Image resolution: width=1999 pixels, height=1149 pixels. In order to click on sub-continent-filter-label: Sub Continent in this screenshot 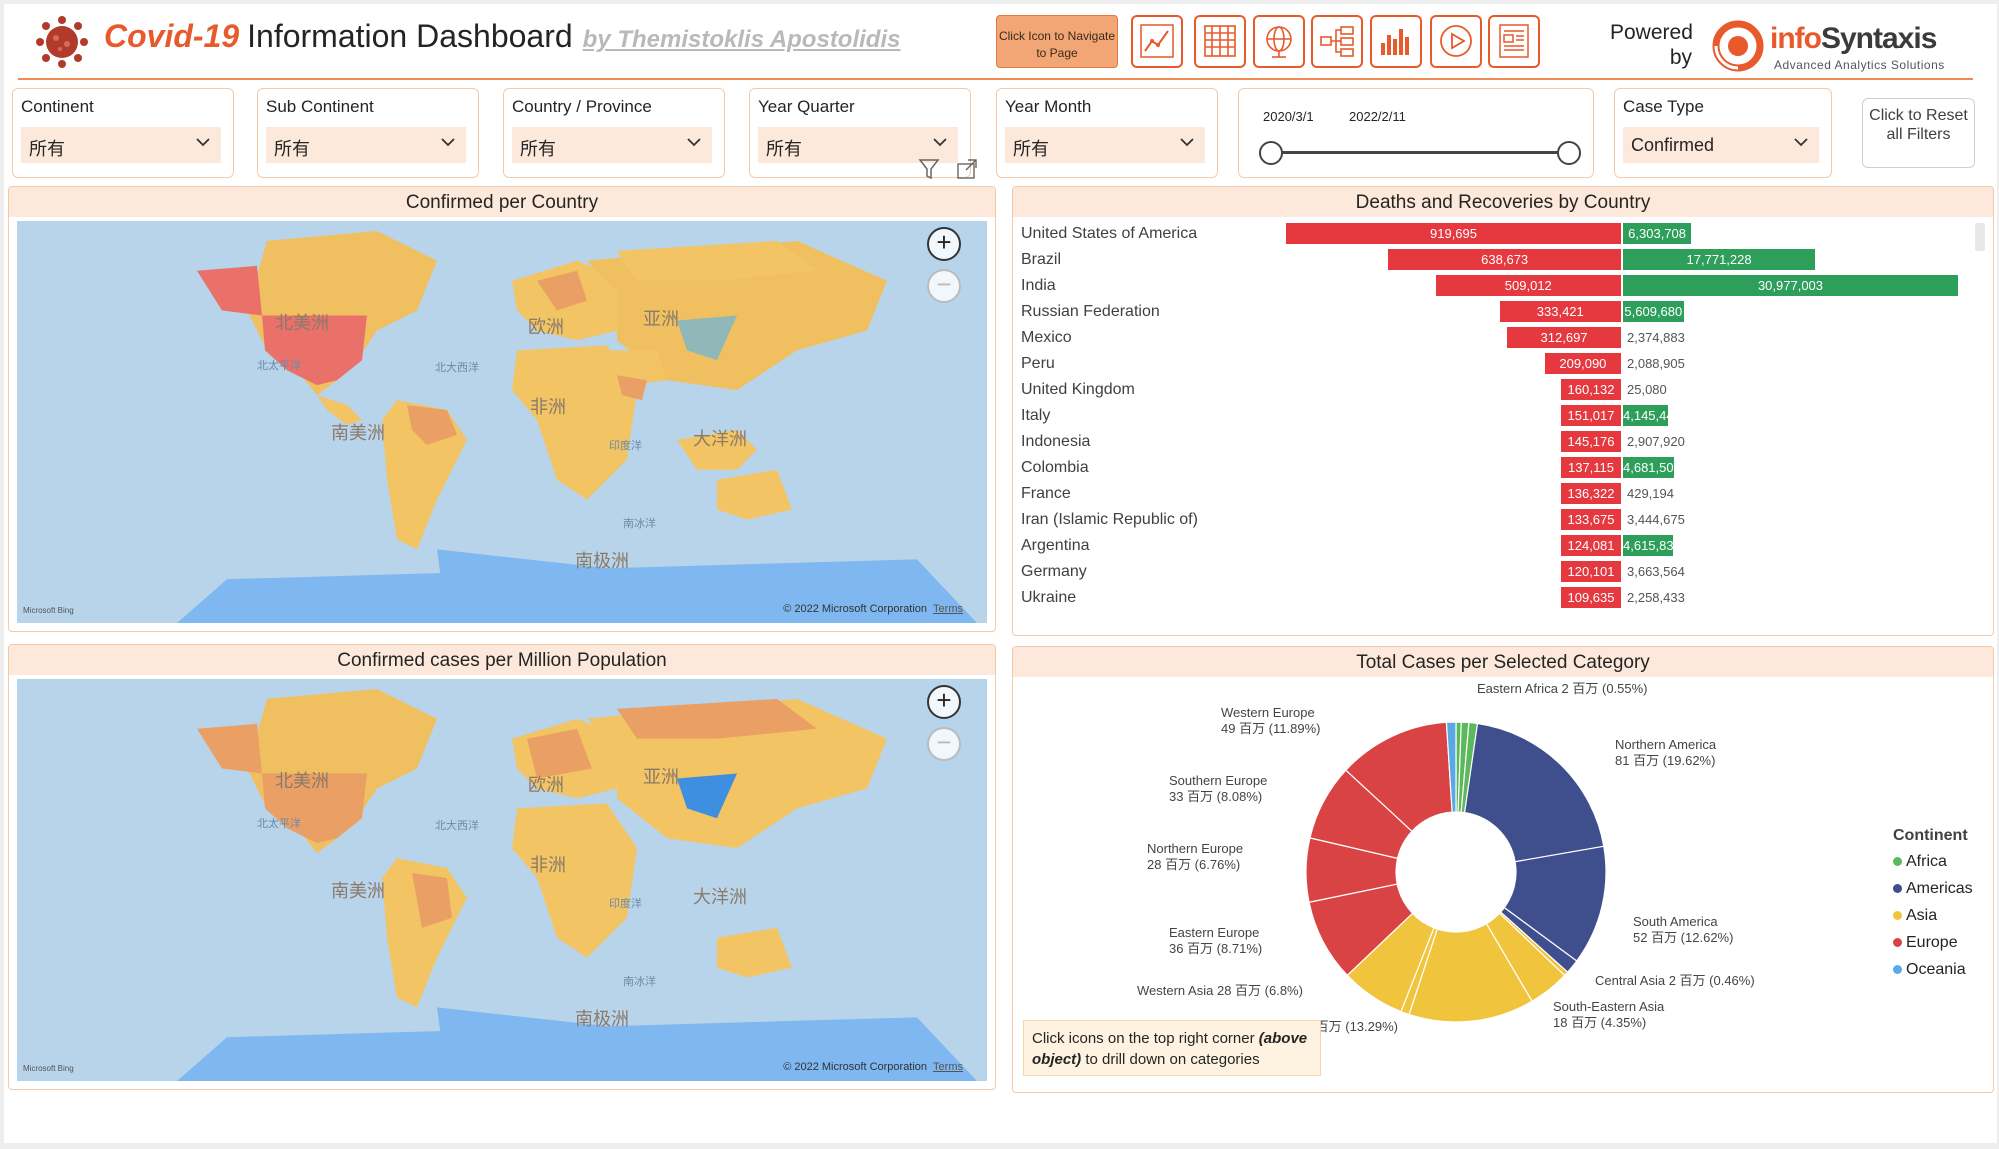, I will do `click(320, 106)`.